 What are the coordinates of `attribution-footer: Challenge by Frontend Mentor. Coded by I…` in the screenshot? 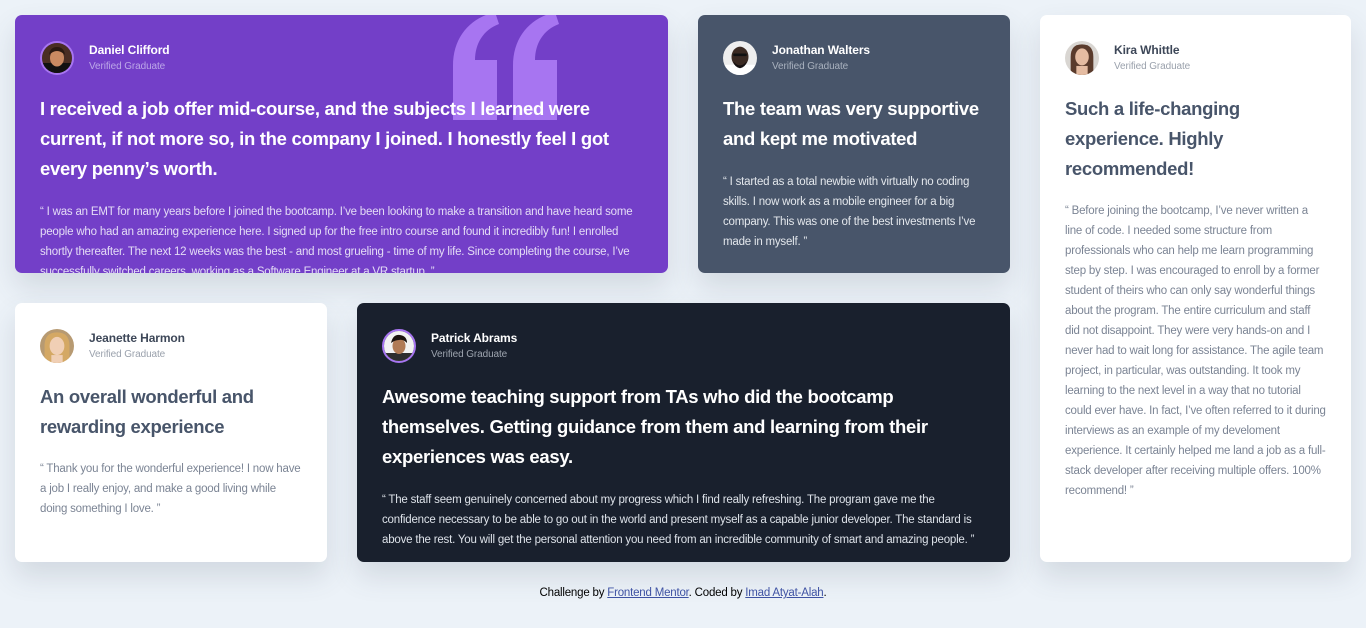 It's located at (683, 593).